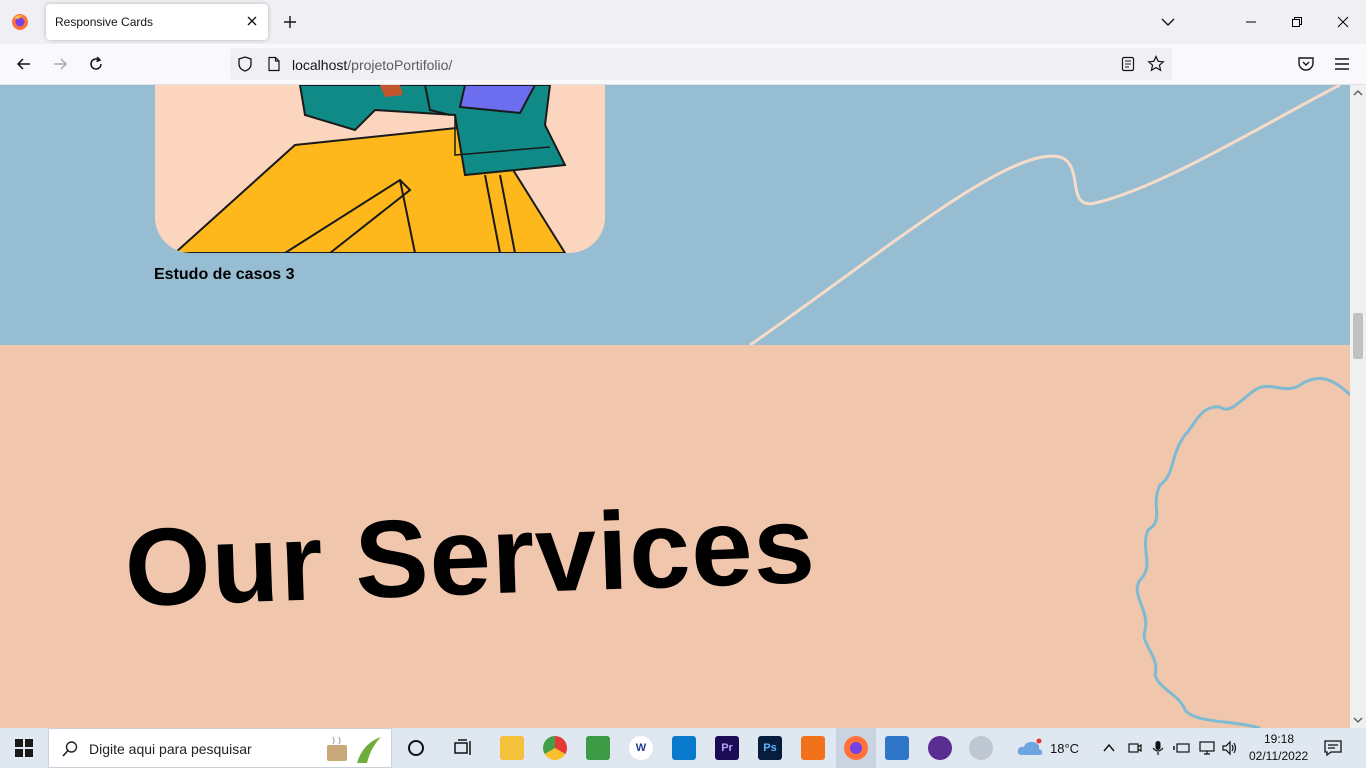 The width and height of the screenshot is (1366, 768). What do you see at coordinates (20, 22) in the screenshot?
I see `firefox-menu-icon` at bounding box center [20, 22].